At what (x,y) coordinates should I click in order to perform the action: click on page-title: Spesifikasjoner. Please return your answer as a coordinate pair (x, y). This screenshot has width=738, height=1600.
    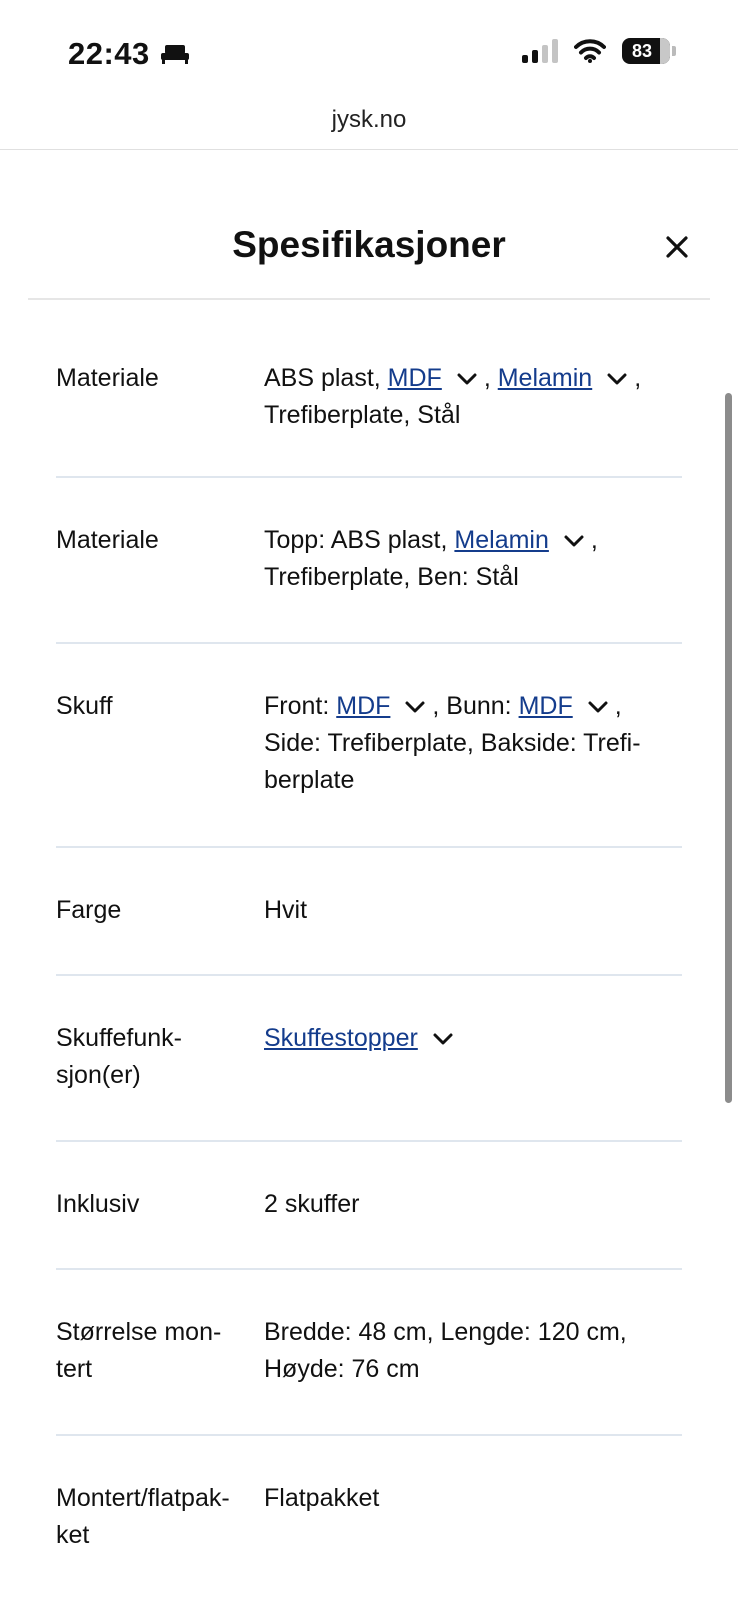
    Looking at the image, I should click on (369, 244).